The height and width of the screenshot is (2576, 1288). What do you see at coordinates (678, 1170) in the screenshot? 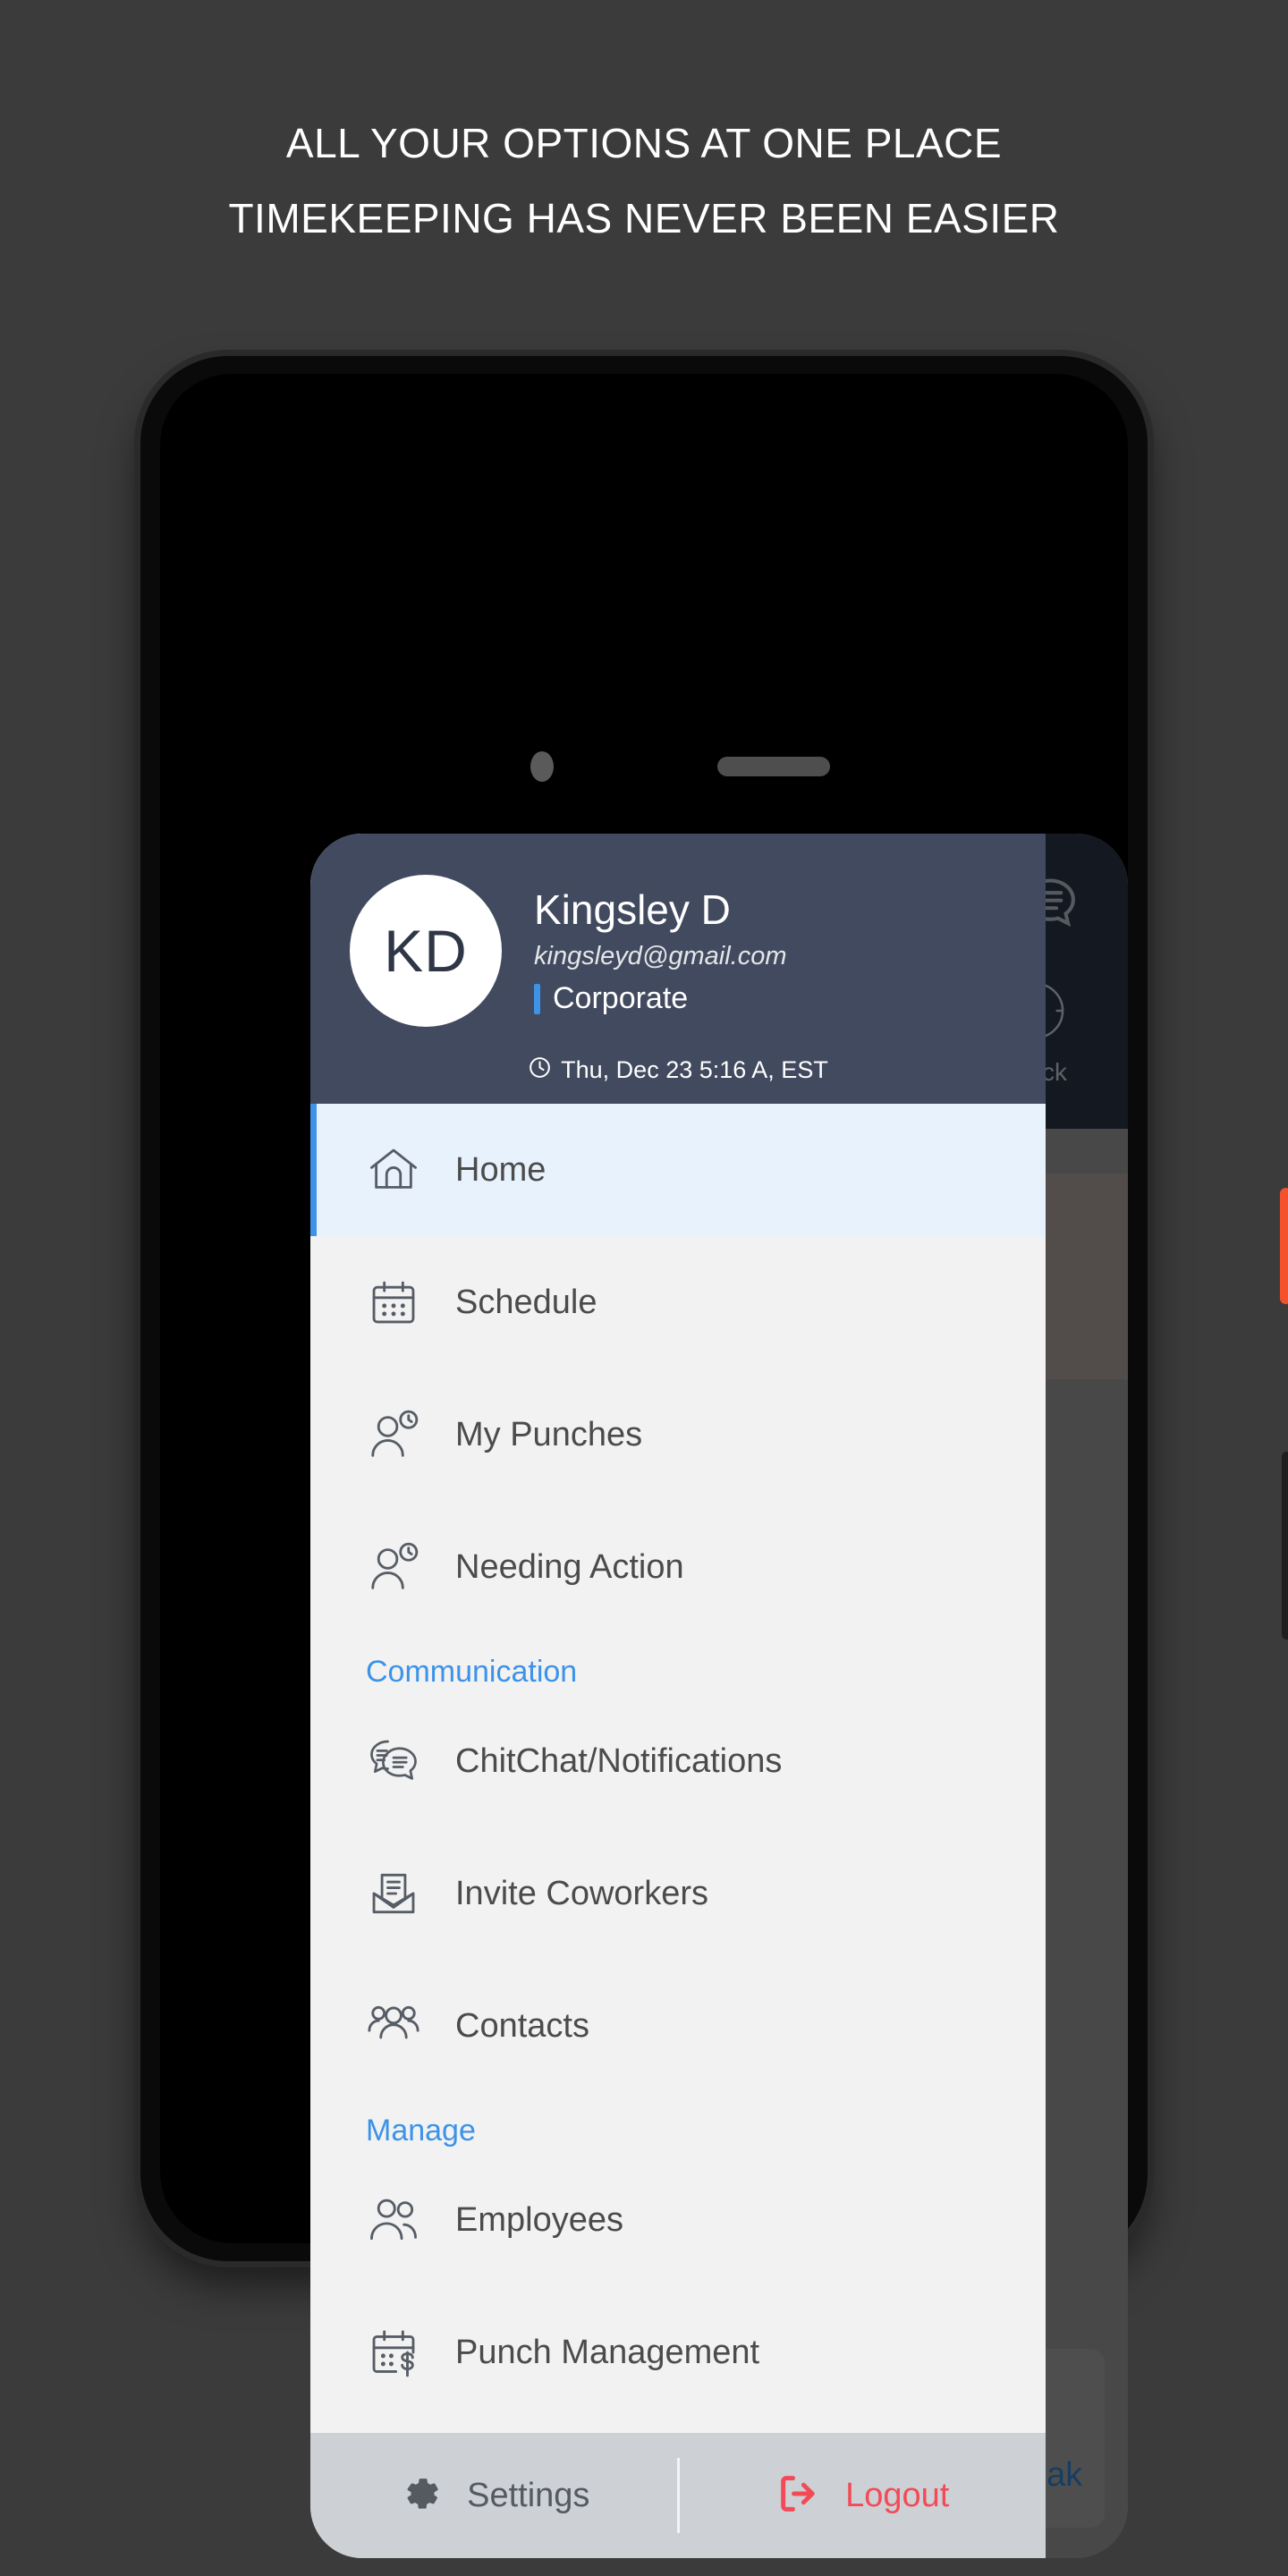
I see `menu-item-home: Home` at bounding box center [678, 1170].